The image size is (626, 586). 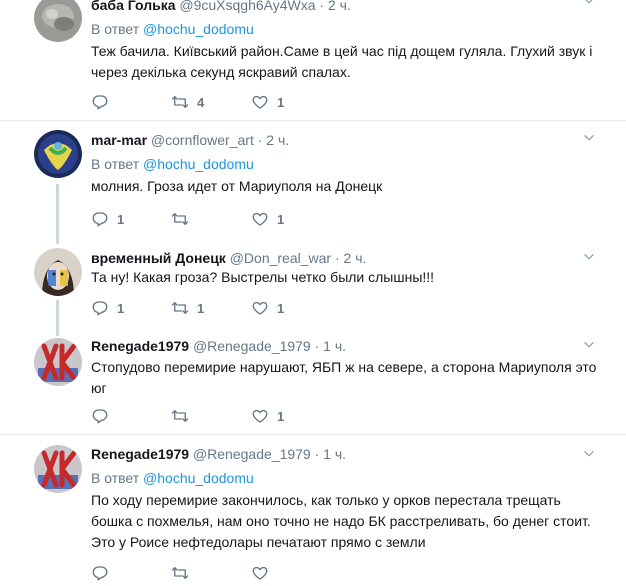 I want to click on tweet-text-line: юг, so click(x=99, y=388).